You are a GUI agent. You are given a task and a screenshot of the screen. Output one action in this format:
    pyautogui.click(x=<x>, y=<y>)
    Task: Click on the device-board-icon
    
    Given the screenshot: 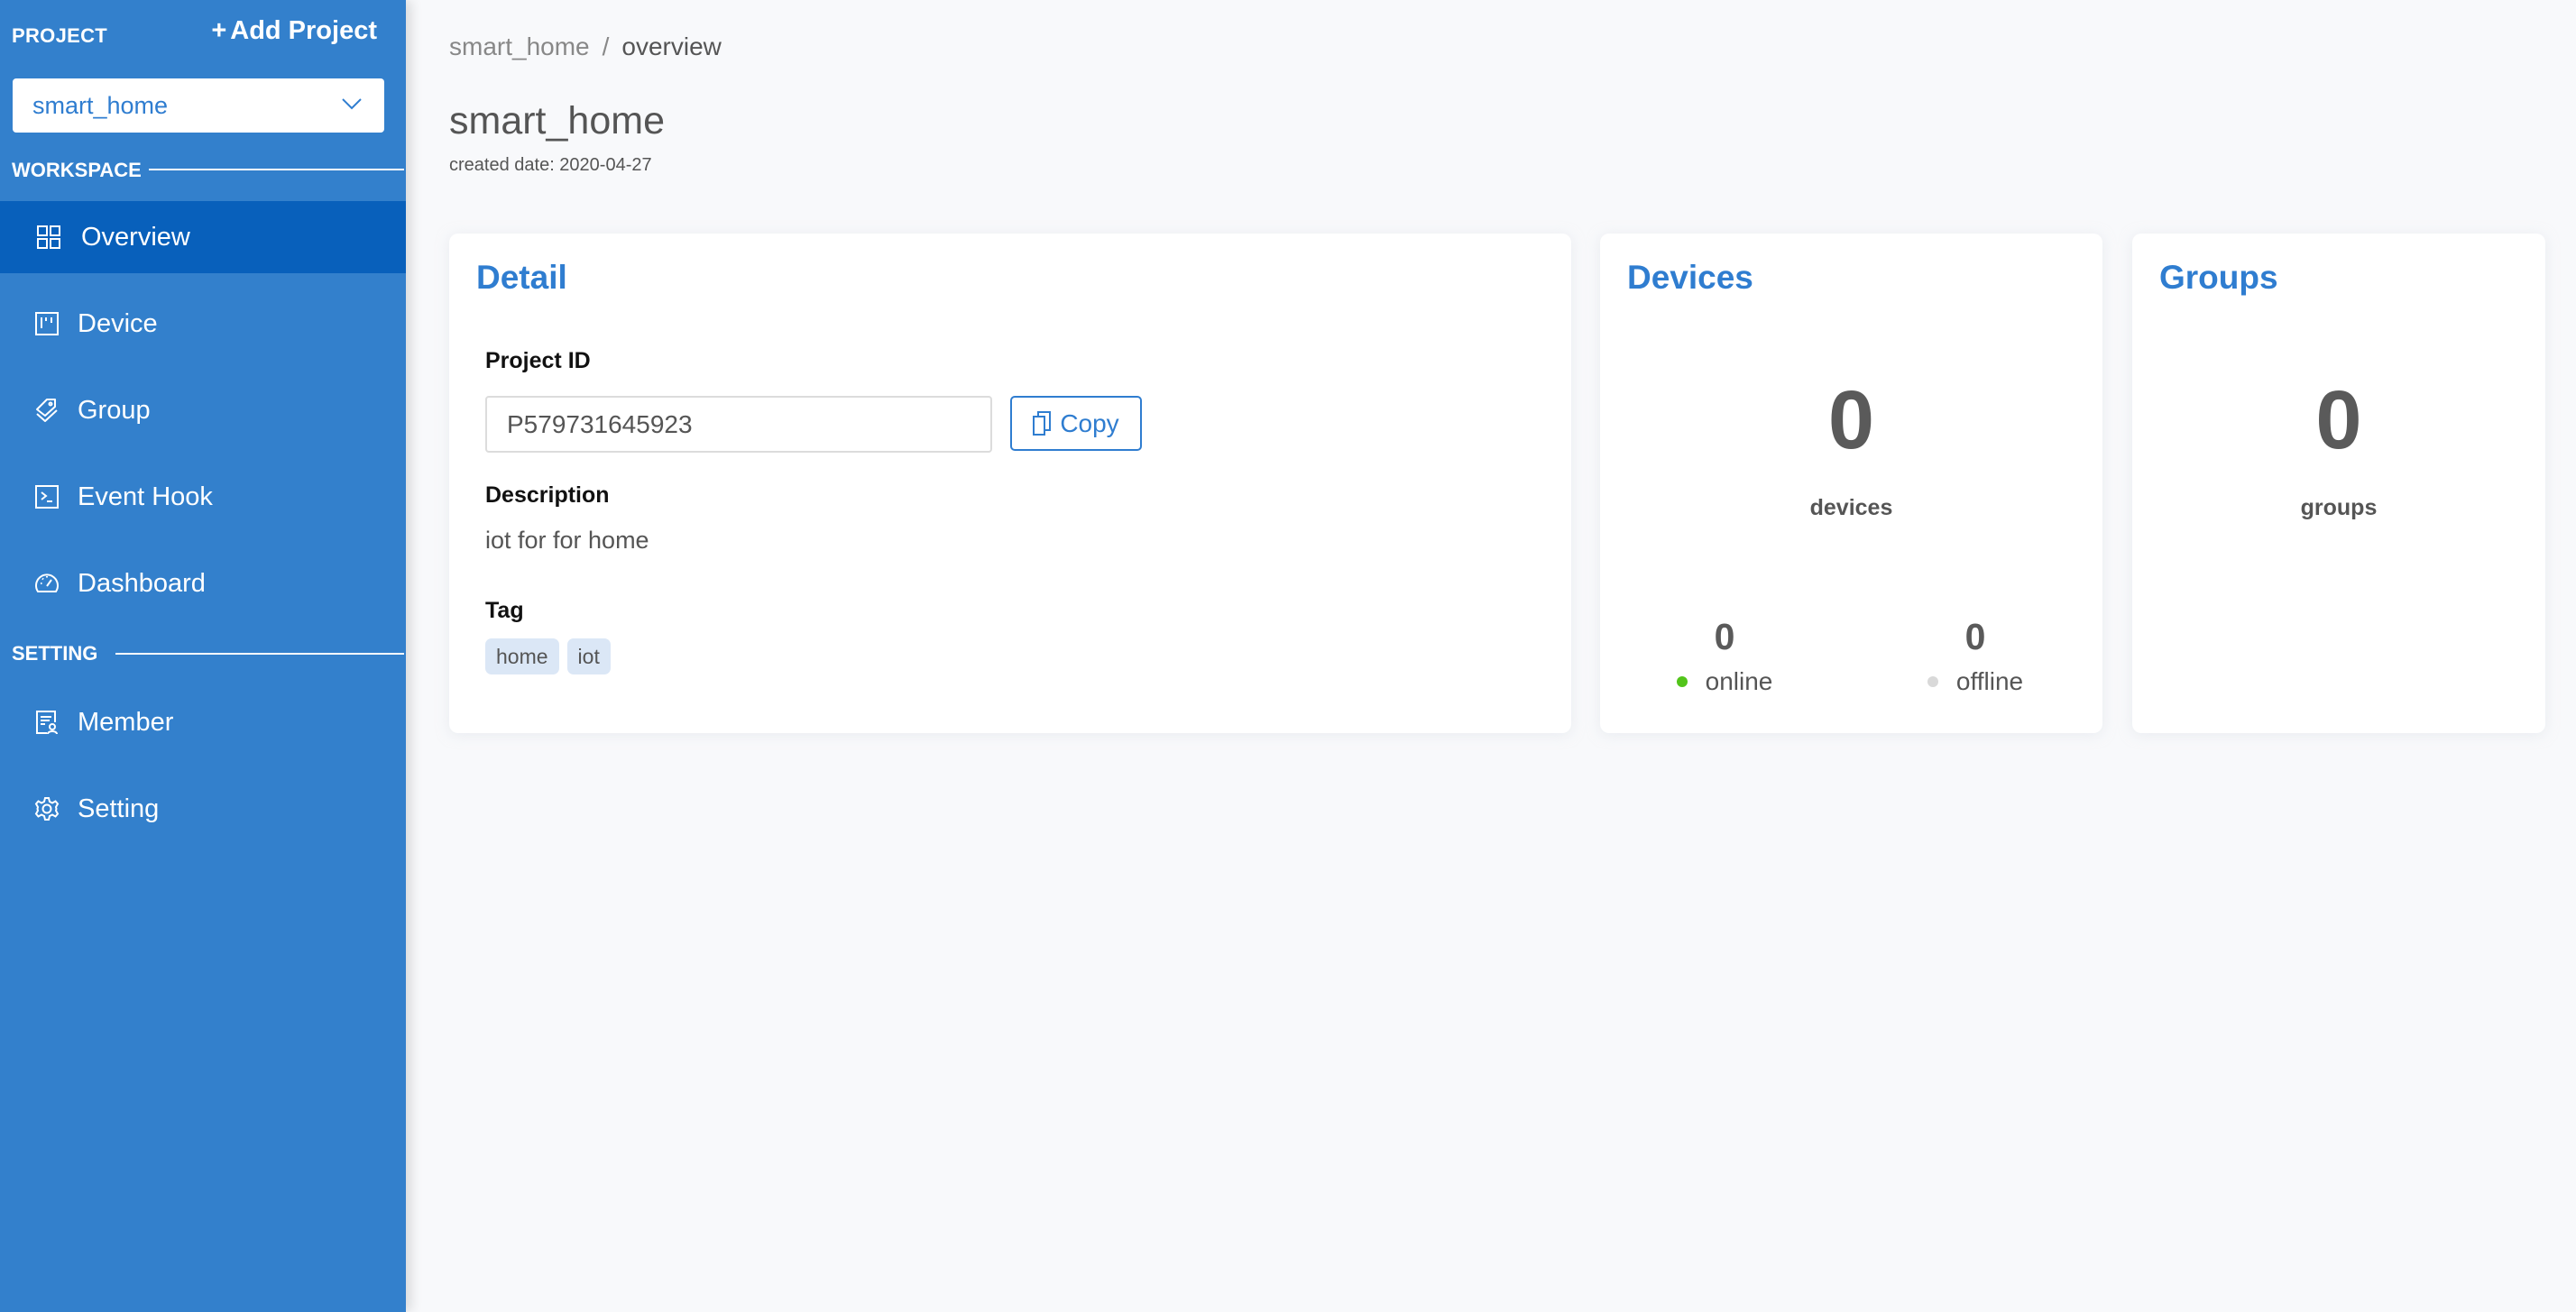 What is the action you would take?
    pyautogui.click(x=47, y=323)
    